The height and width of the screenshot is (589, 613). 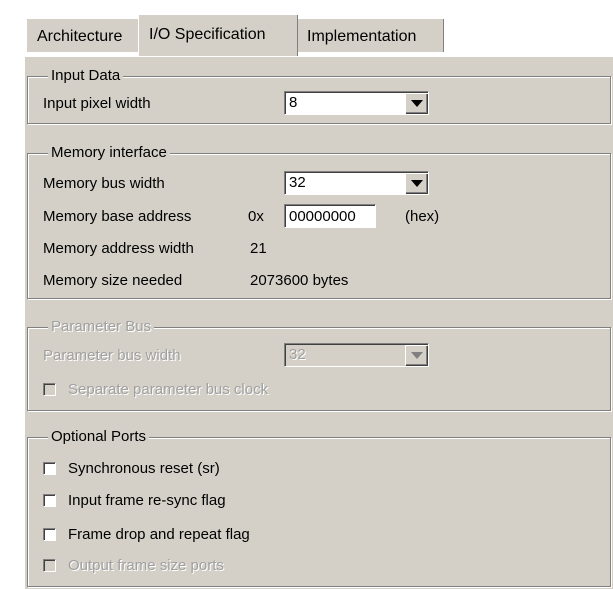 I want to click on frame-drop-repeat-checkbox, so click(x=49, y=534).